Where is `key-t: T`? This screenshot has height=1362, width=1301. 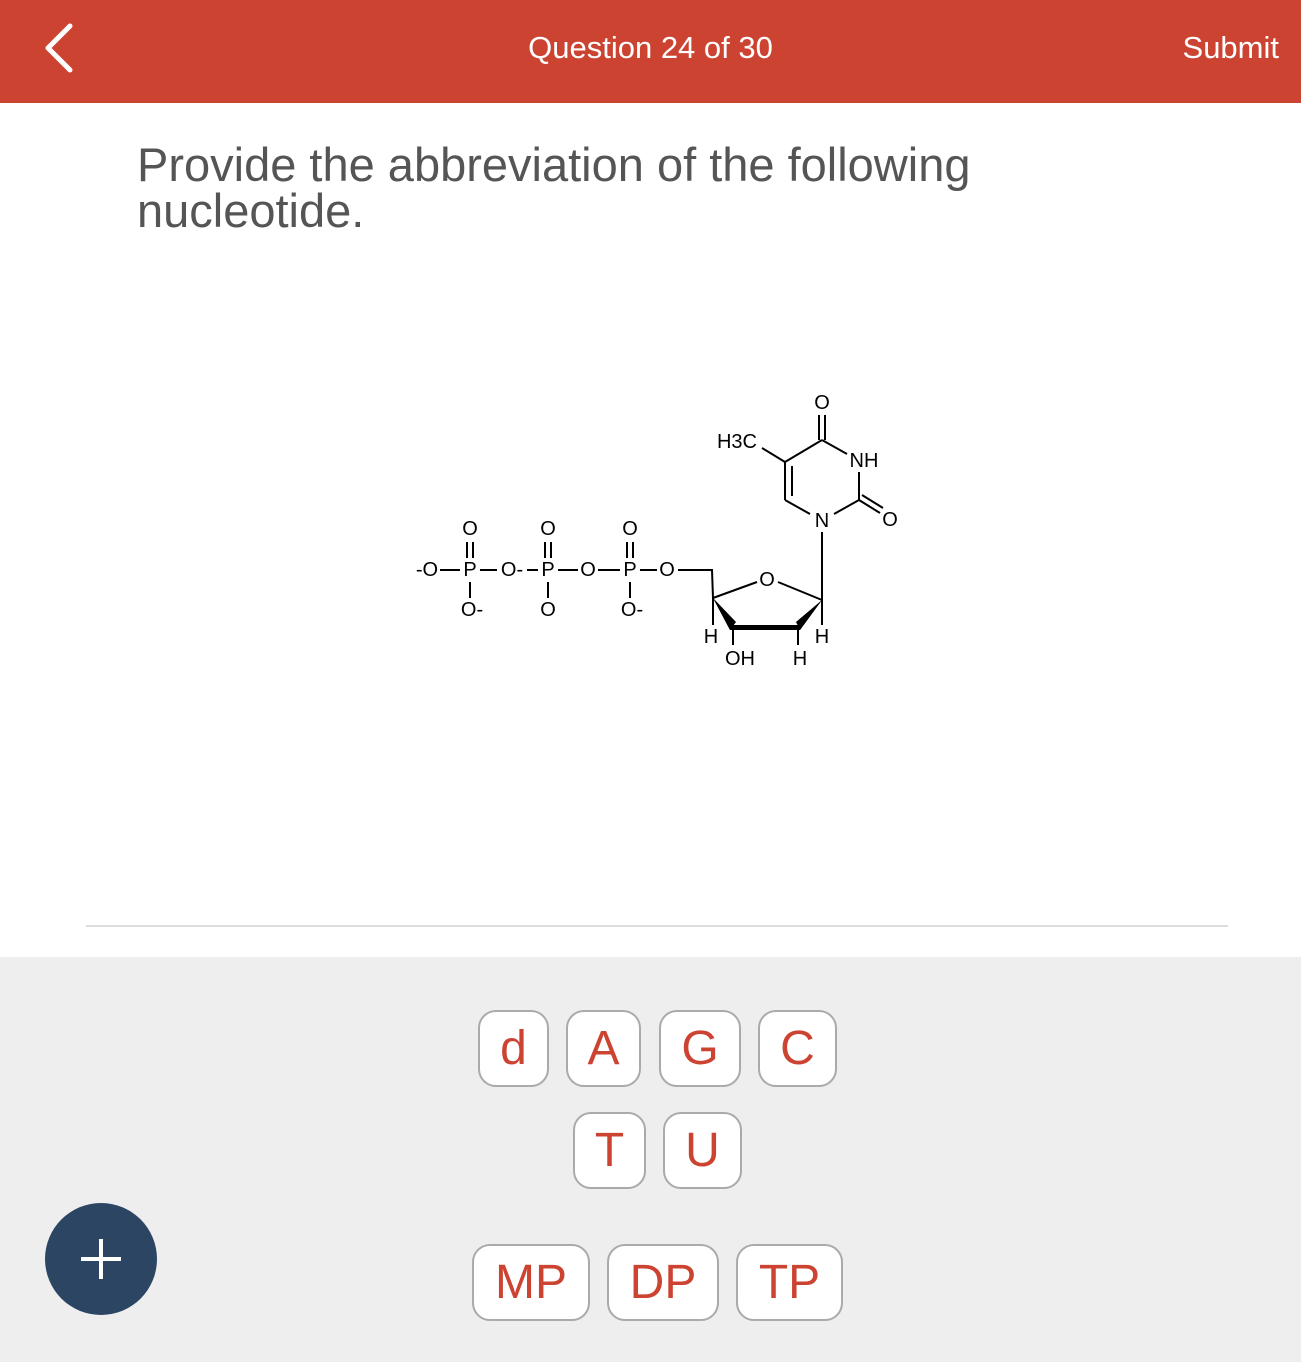 key-t: T is located at coordinates (609, 1150).